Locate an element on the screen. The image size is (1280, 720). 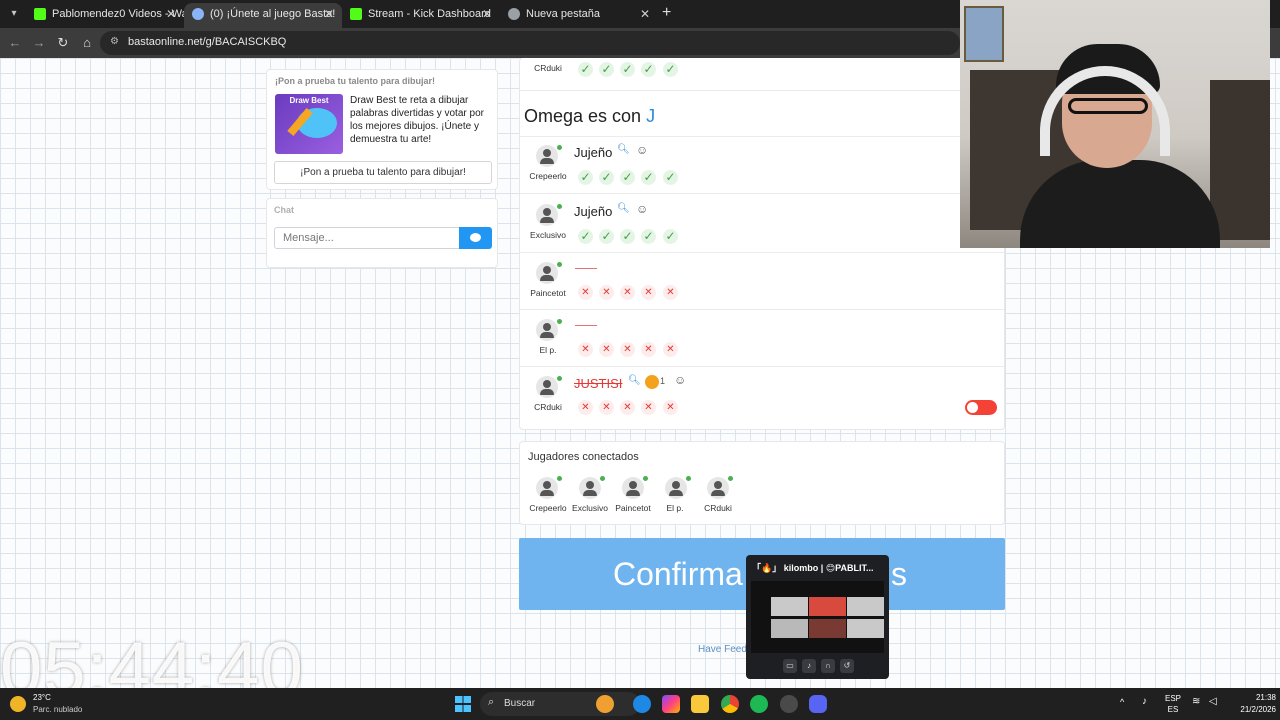
spotify-icon is located at coordinates (759, 704).